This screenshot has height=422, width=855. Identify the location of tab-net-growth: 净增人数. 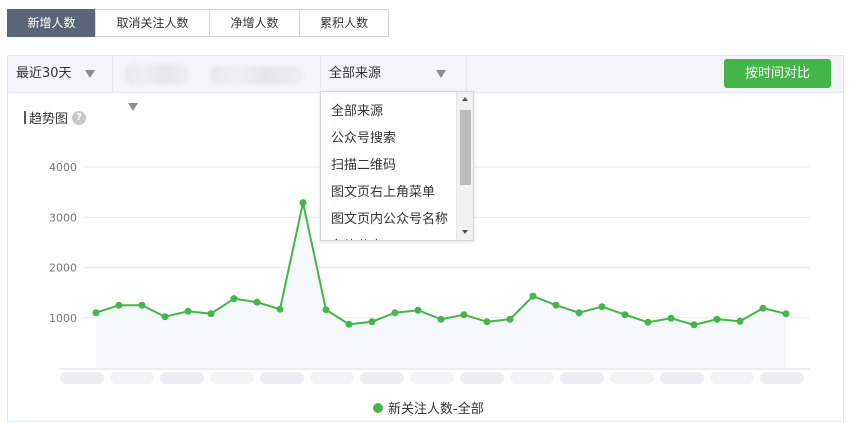
(254, 23).